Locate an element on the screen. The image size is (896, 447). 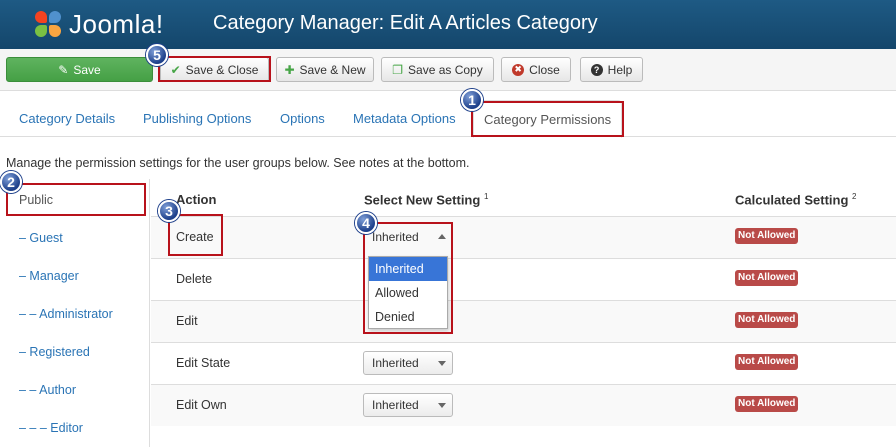
plus-icon: ✚ is located at coordinates (289, 69).